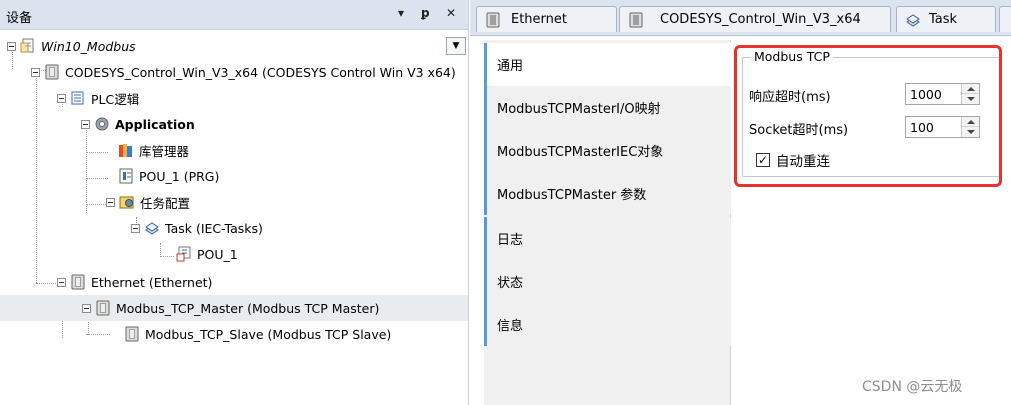  I want to click on tree-item-pou-prg: POU_1 (PRG), so click(168, 176).